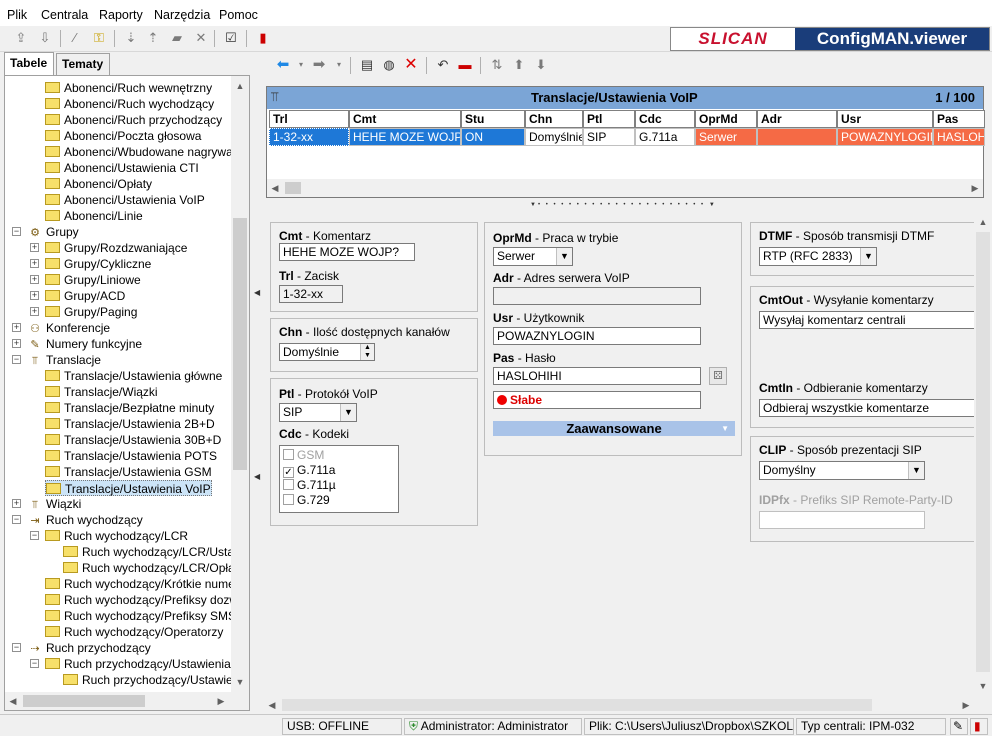 This screenshot has width=992, height=736. I want to click on menu-narzedzia: Narzędzia, so click(182, 15).